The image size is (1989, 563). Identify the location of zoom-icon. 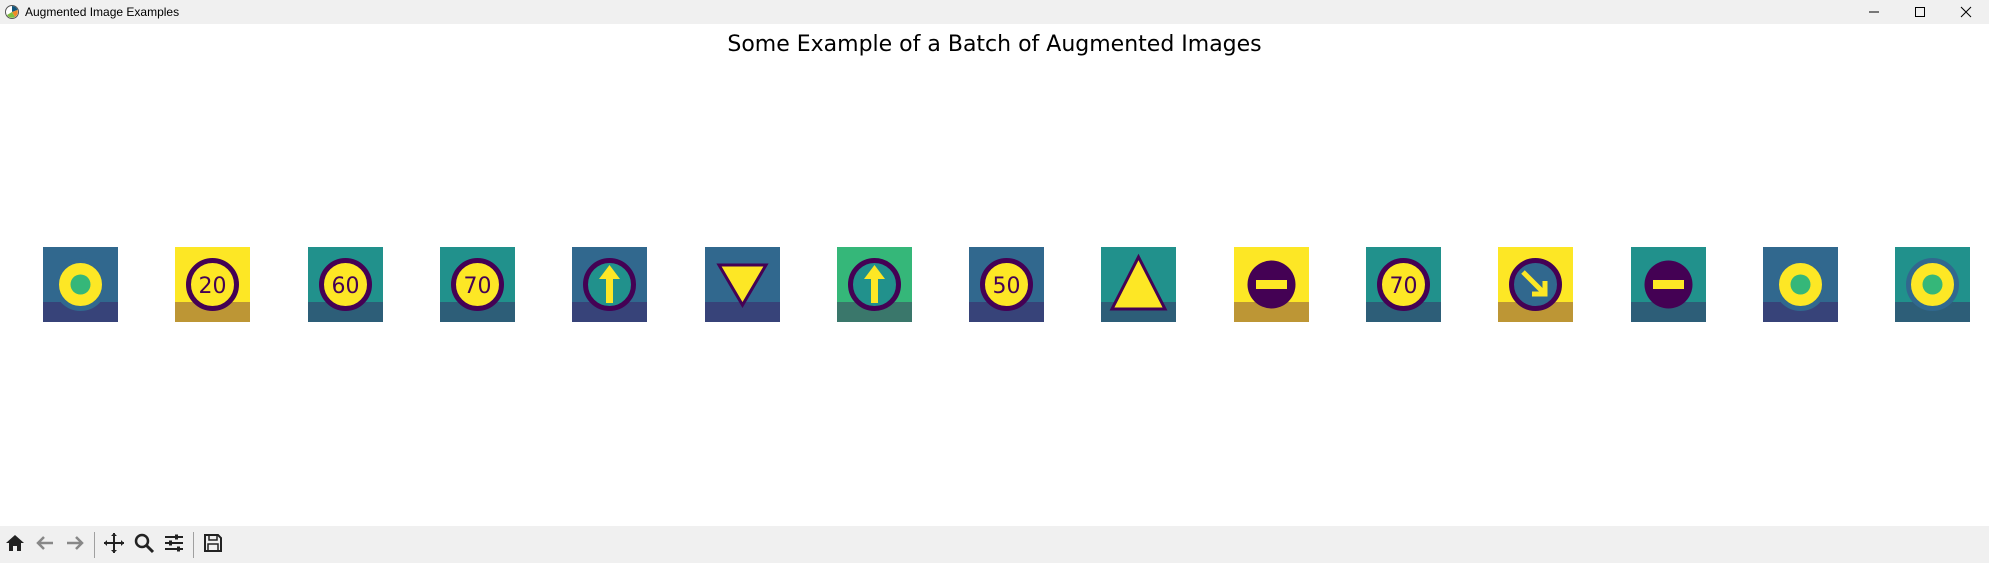
(144, 545).